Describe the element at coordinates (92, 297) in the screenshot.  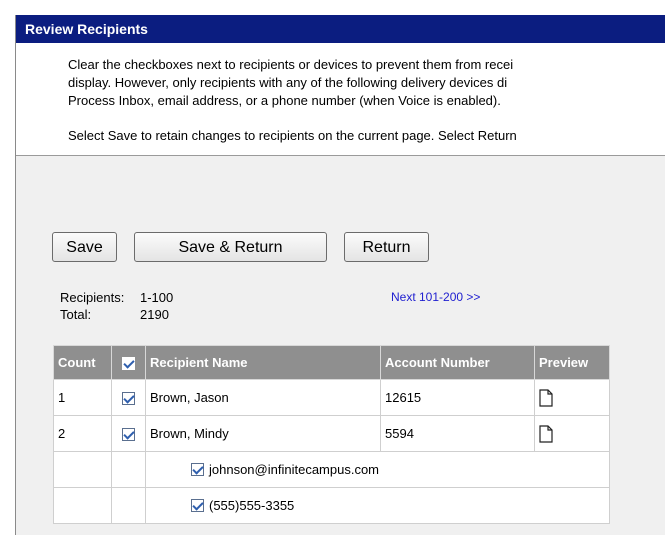
I see `recipients-label: Recipients:` at that location.